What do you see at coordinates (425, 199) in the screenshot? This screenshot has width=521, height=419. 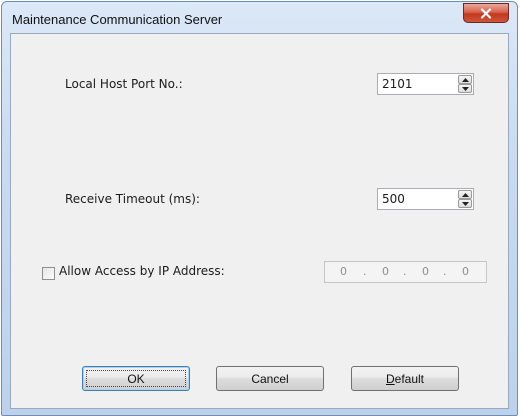 I see `receive-timeout-spinner: 500` at bounding box center [425, 199].